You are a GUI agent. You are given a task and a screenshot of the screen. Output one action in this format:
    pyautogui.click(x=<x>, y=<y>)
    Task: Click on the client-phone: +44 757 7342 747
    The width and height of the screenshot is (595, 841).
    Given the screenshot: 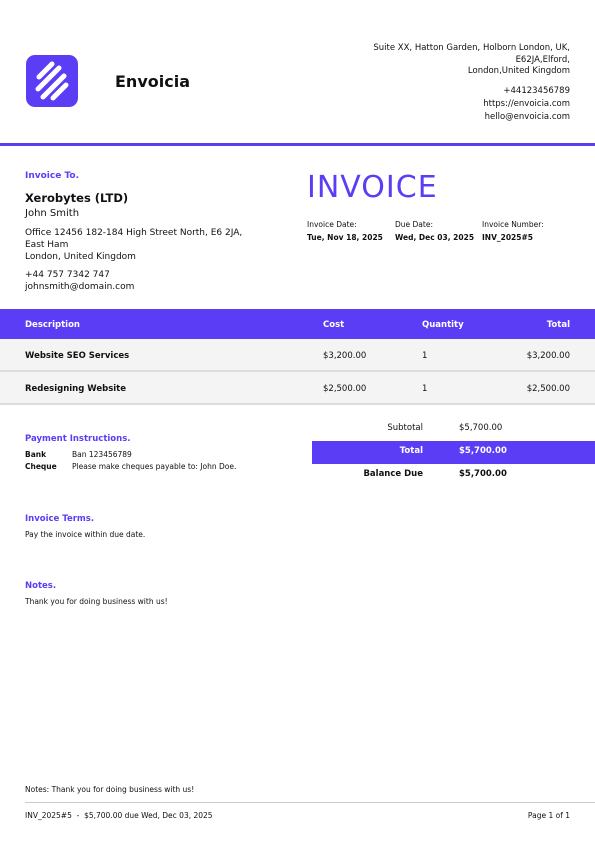 What is the action you would take?
    pyautogui.click(x=67, y=275)
    